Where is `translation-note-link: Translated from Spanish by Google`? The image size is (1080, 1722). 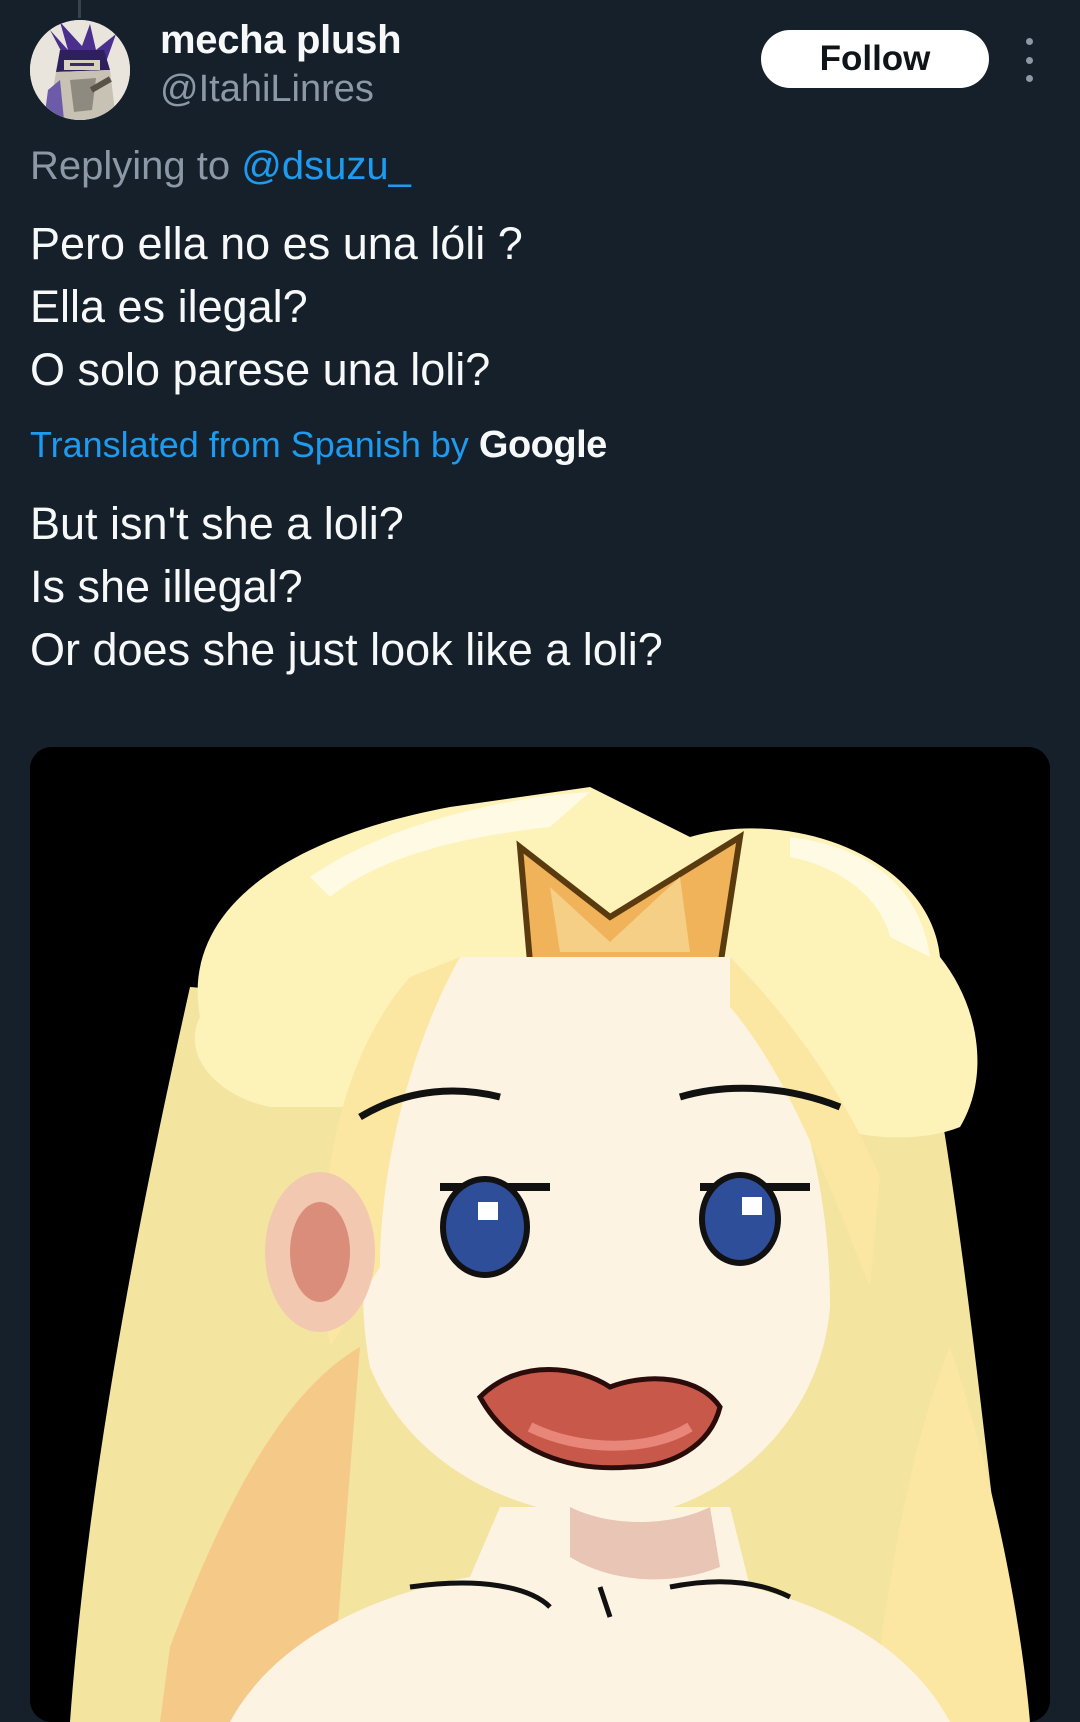
translation-note-link: Translated from Spanish by Google is located at coordinates (318, 445).